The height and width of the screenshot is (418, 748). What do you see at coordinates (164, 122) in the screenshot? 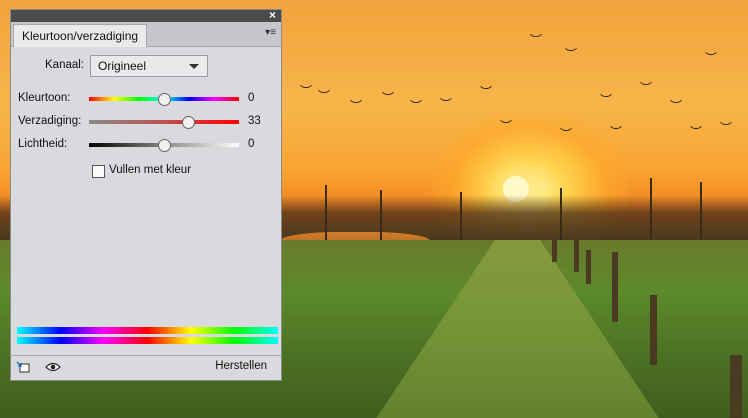
I see `saturation-slider` at bounding box center [164, 122].